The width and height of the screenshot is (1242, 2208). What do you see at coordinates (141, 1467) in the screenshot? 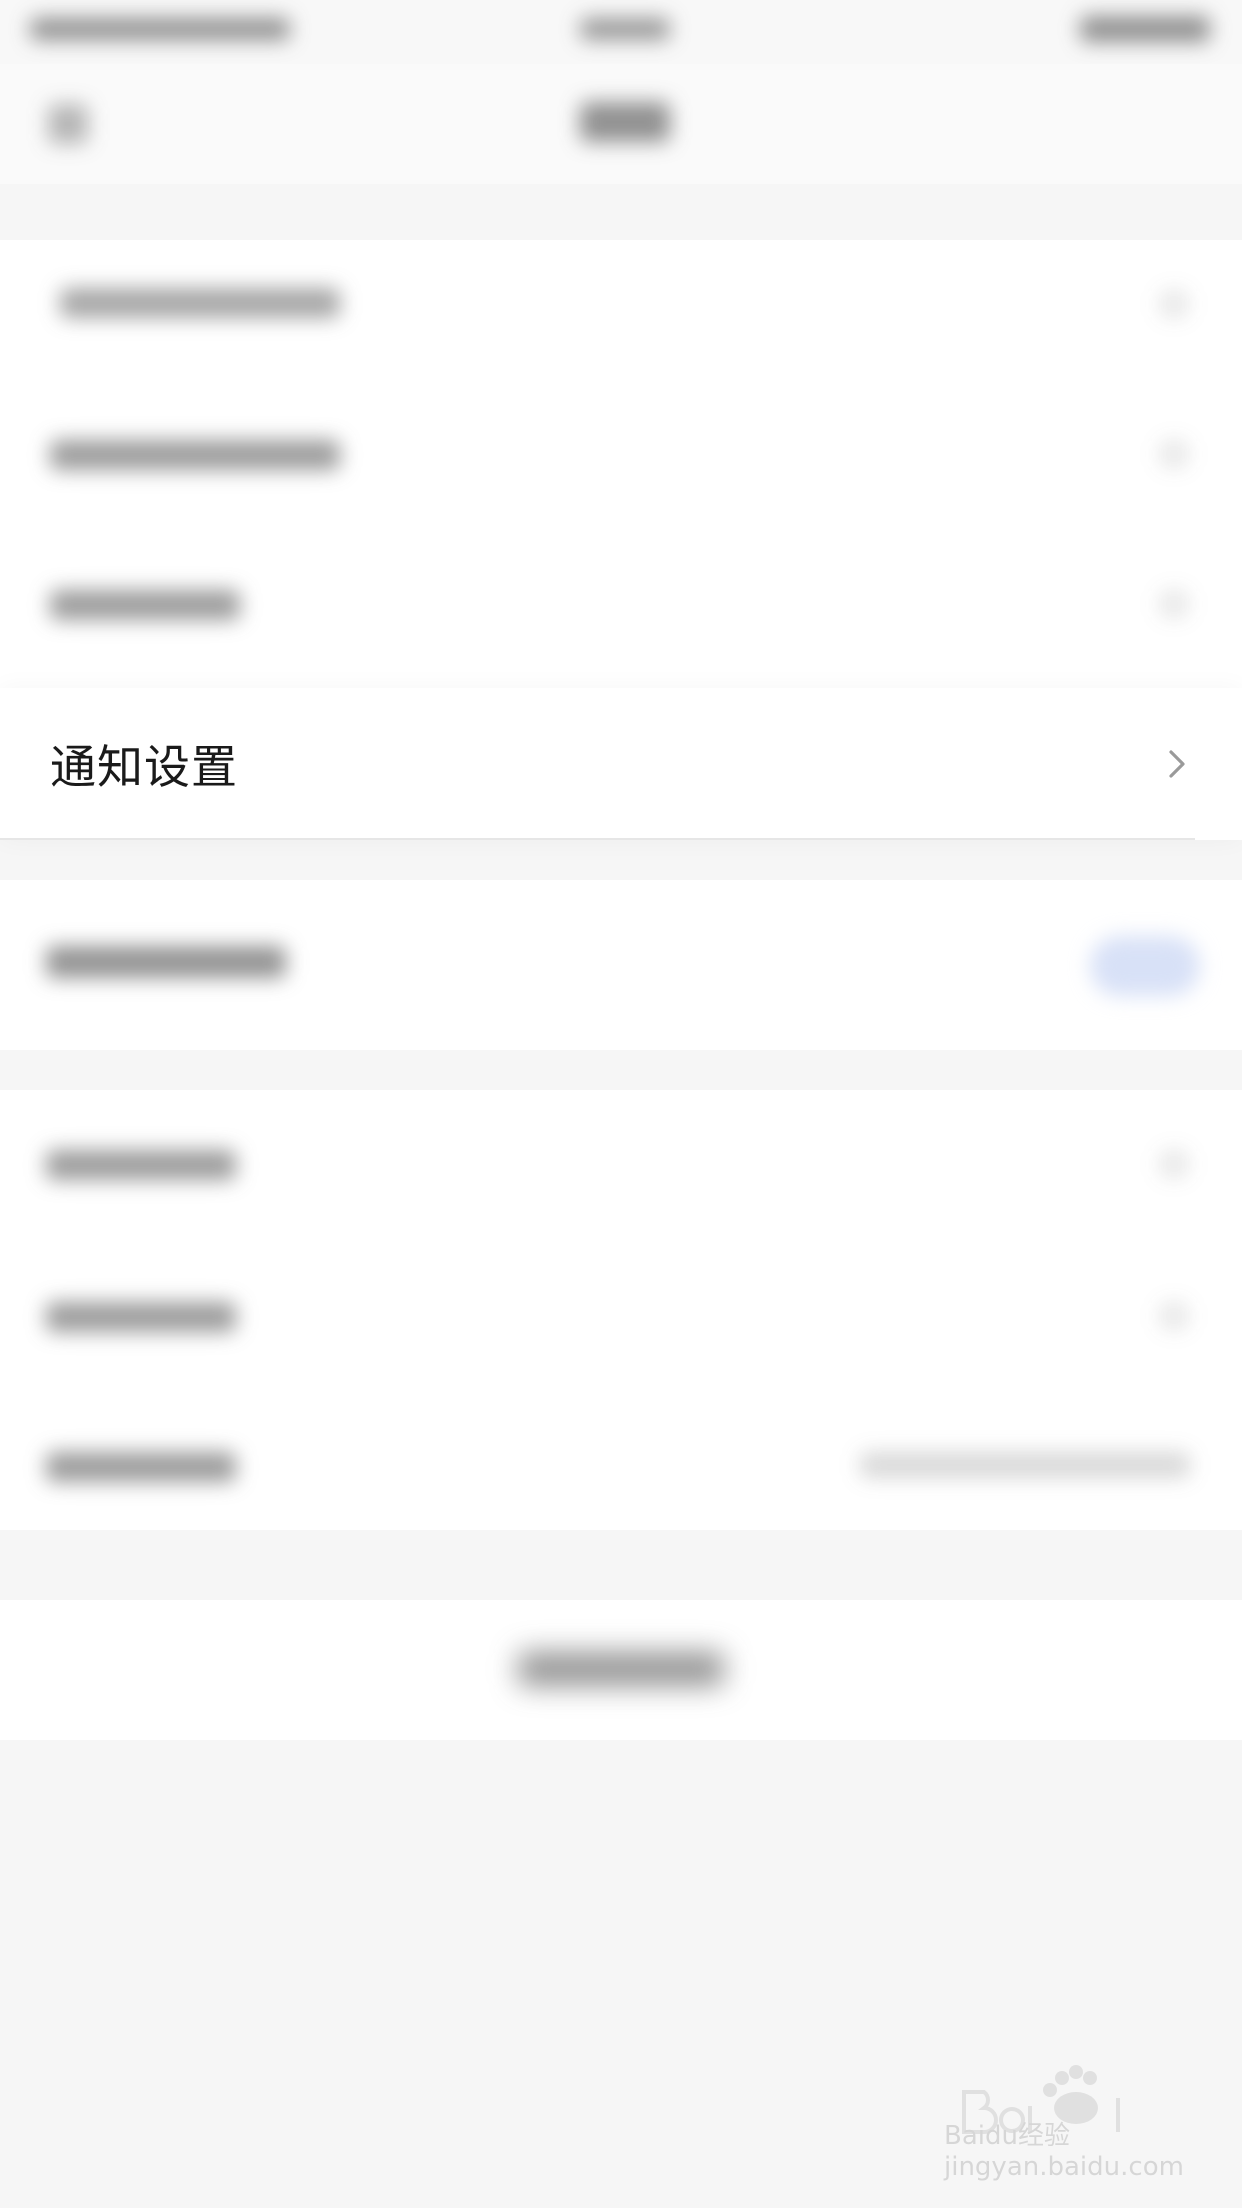
I see `row-6-label-placeholder` at bounding box center [141, 1467].